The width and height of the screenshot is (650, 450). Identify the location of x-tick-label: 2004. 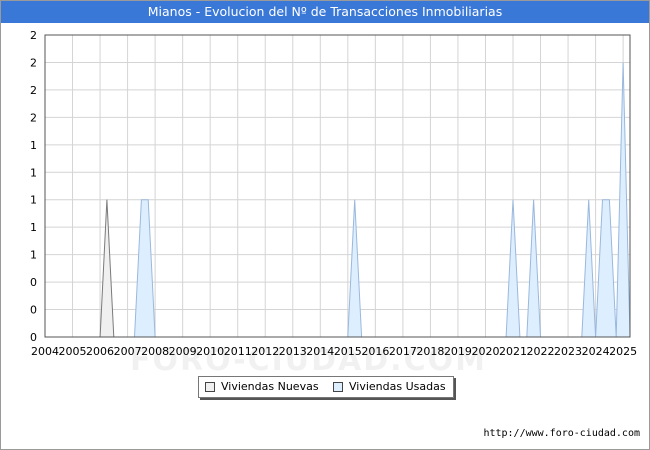
(45, 351).